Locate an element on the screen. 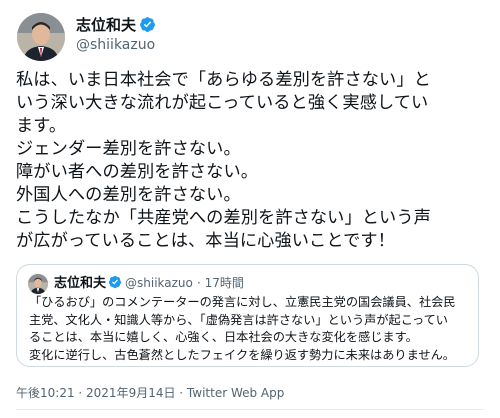 This screenshot has height=418, width=500. quote-line: 主党、文化人・知識人等から、「虚偽発言は許さない」という声が起こってい is located at coordinates (238, 319).